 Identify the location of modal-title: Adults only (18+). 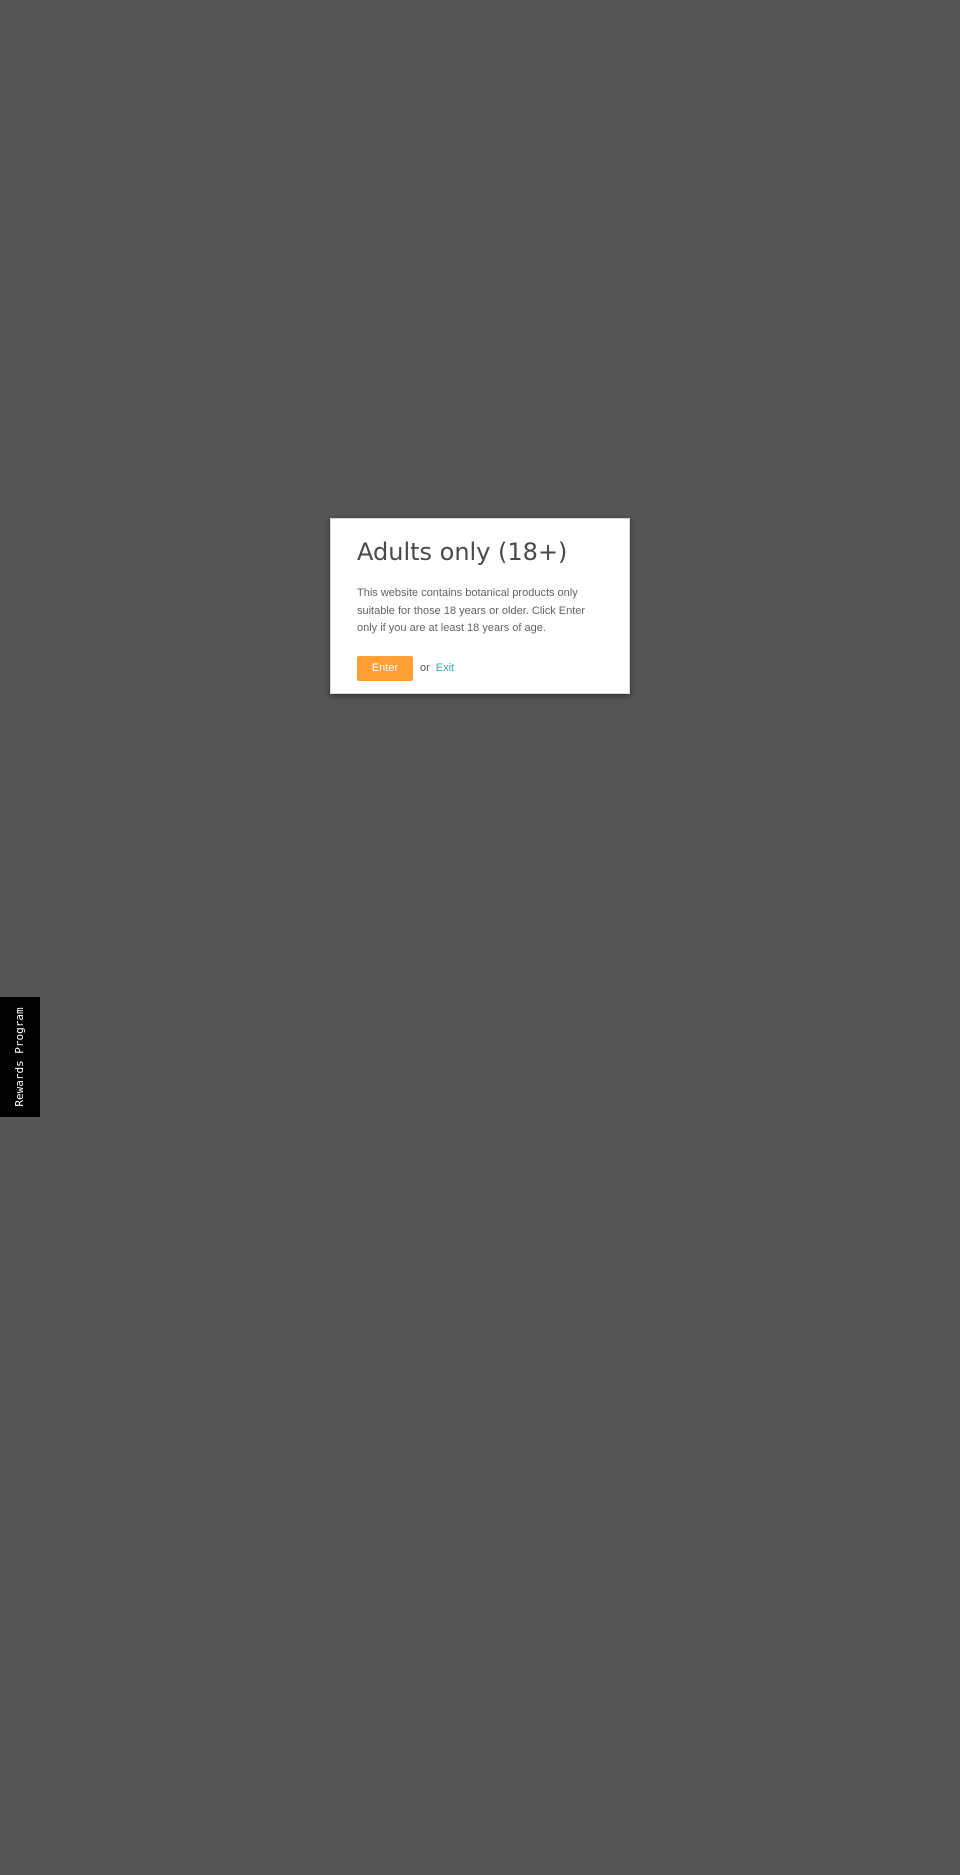
(462, 552).